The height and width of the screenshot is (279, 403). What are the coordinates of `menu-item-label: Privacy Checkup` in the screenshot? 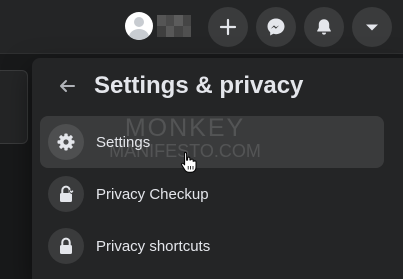 It's located at (152, 194).